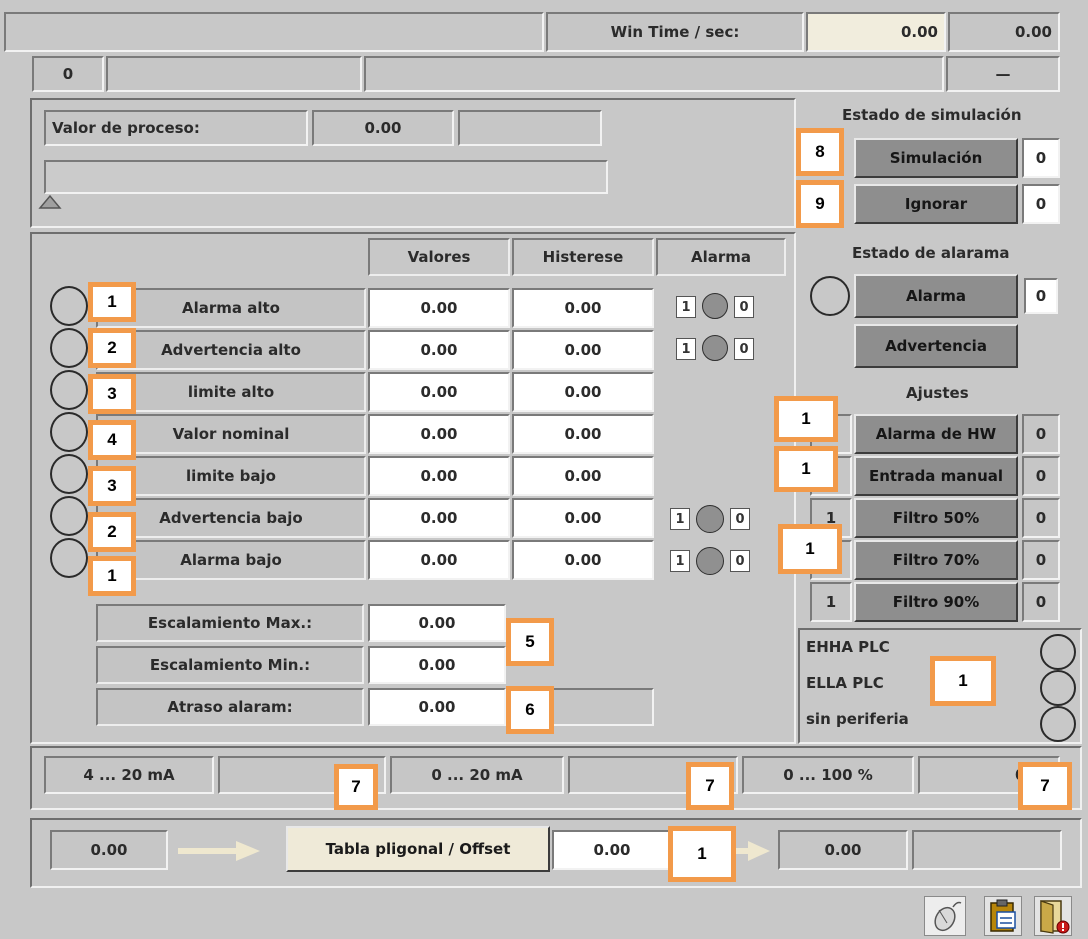  What do you see at coordinates (583, 434) in the screenshot?
I see `hyst-nominal: 0.00` at bounding box center [583, 434].